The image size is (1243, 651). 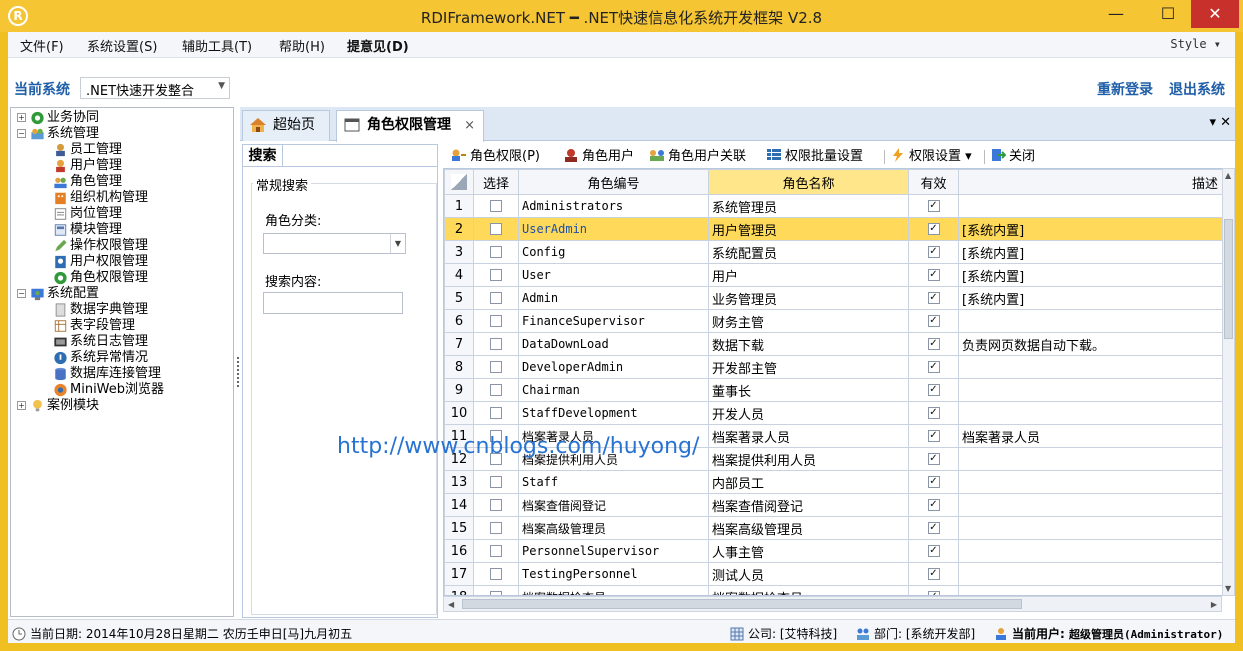 I want to click on role-name-cell: 内部员工, so click(x=808, y=482).